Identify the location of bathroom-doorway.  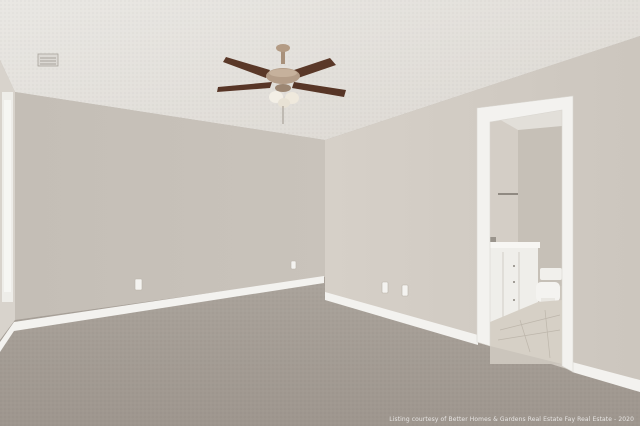
(525, 234).